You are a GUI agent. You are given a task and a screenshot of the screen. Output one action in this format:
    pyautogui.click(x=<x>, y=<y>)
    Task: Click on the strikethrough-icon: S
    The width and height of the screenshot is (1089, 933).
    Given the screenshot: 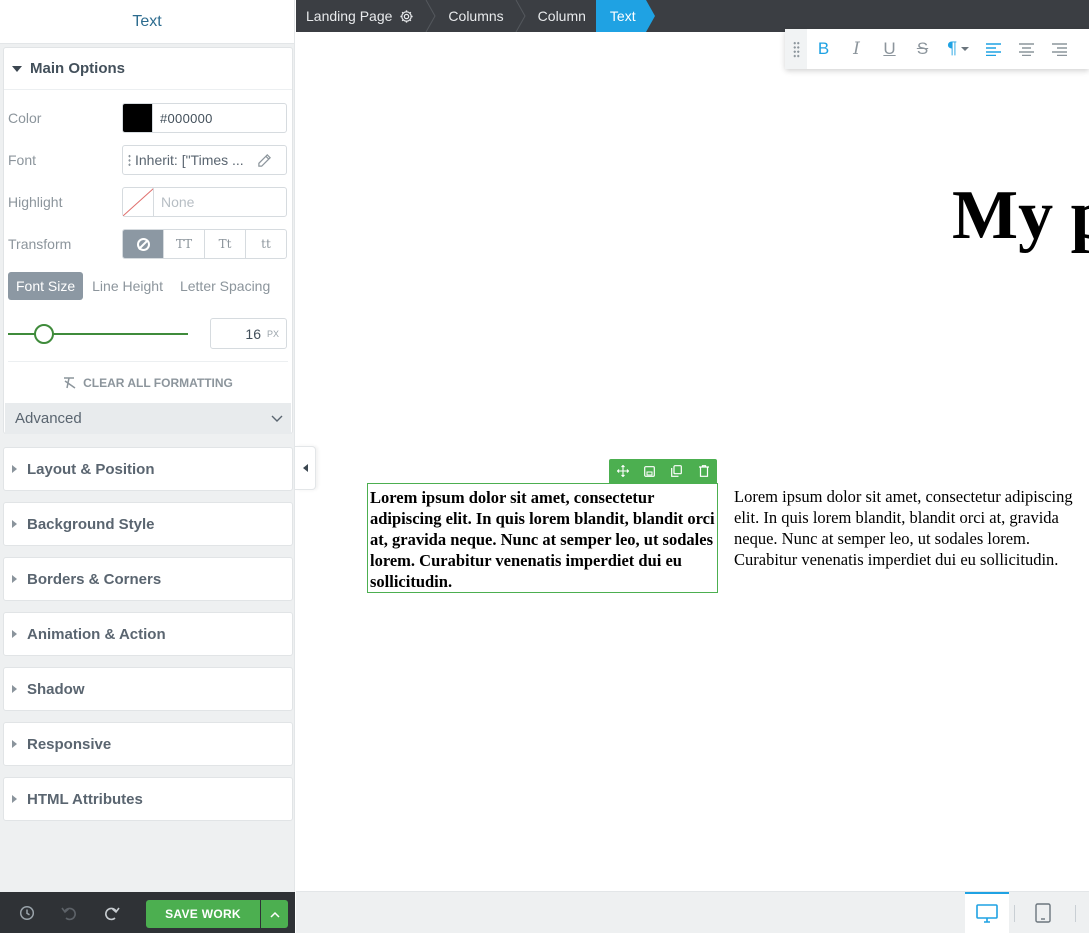 What is the action you would take?
    pyautogui.click(x=922, y=48)
    